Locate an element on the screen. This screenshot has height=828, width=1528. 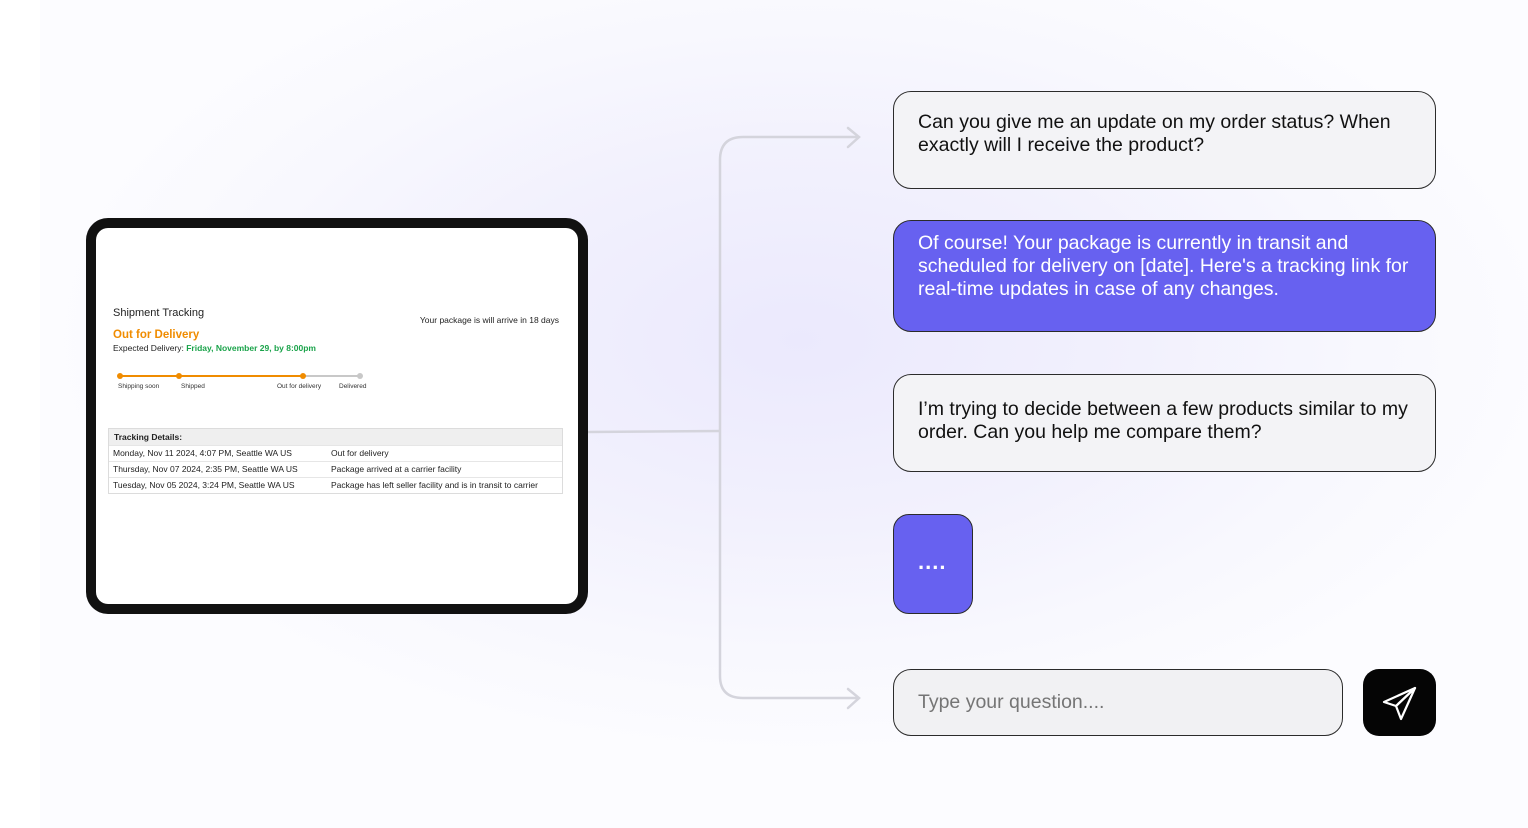
expected-delivery-label: Expected Delivery: is located at coordinates (150, 348).